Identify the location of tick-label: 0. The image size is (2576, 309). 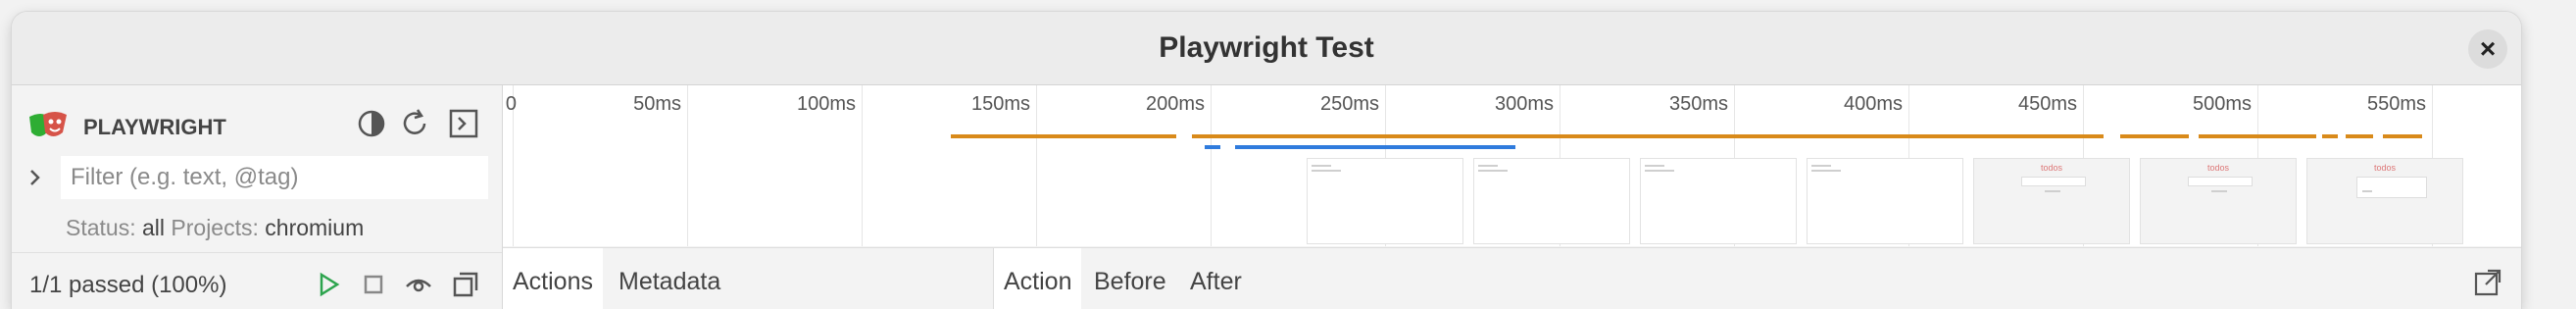
(511, 104).